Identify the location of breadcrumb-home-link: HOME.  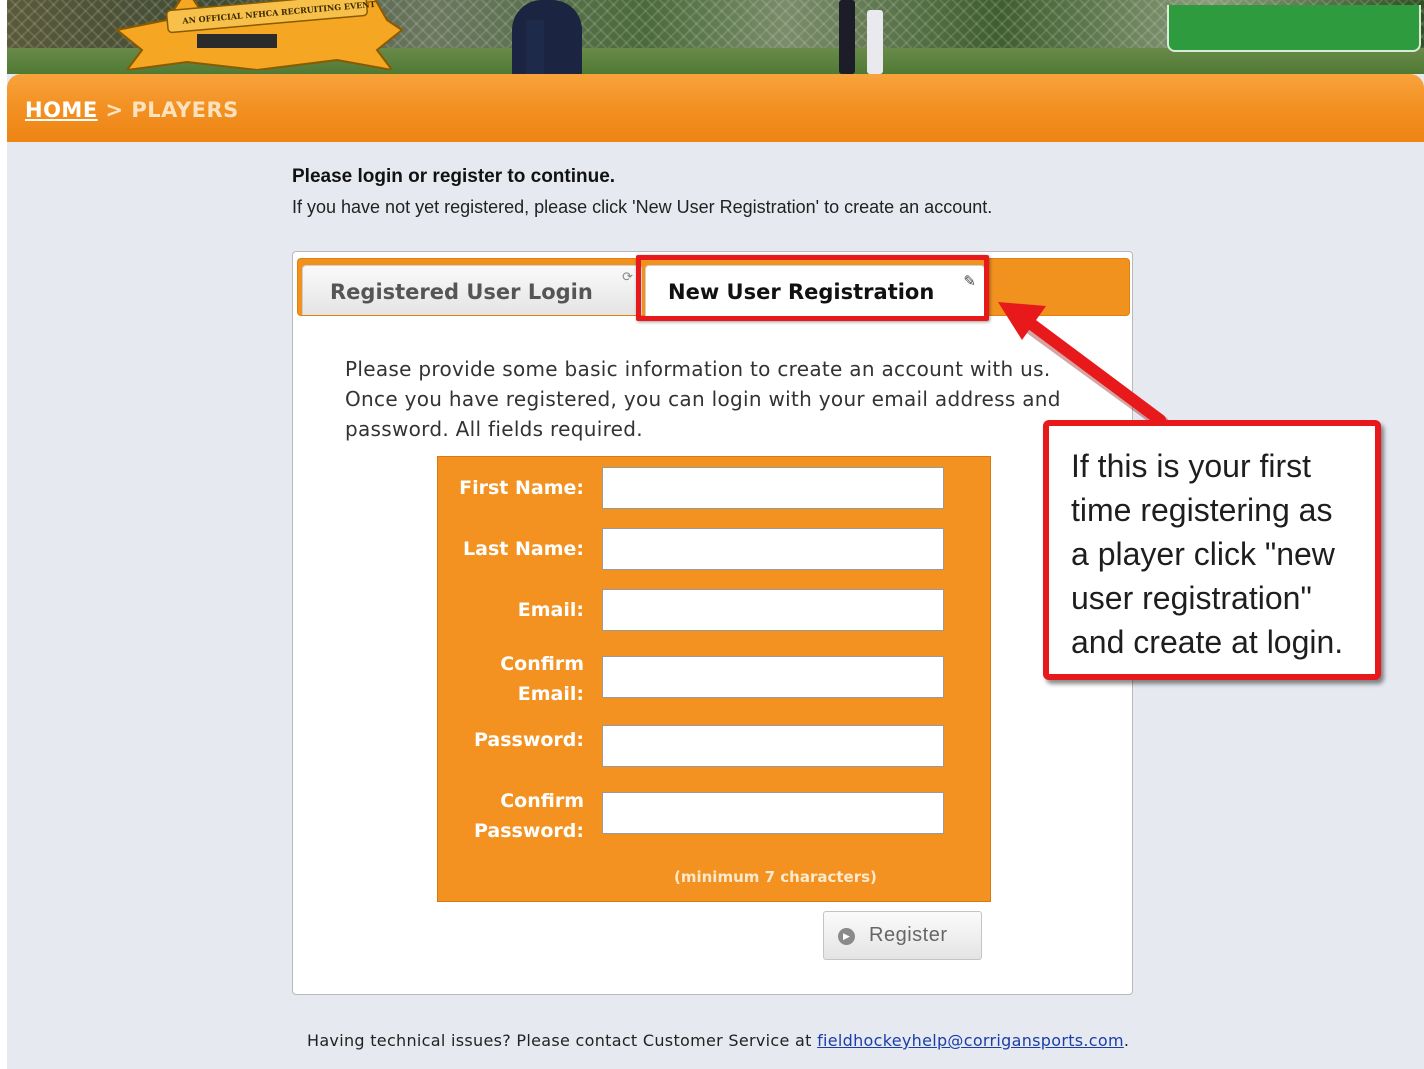
(61, 110).